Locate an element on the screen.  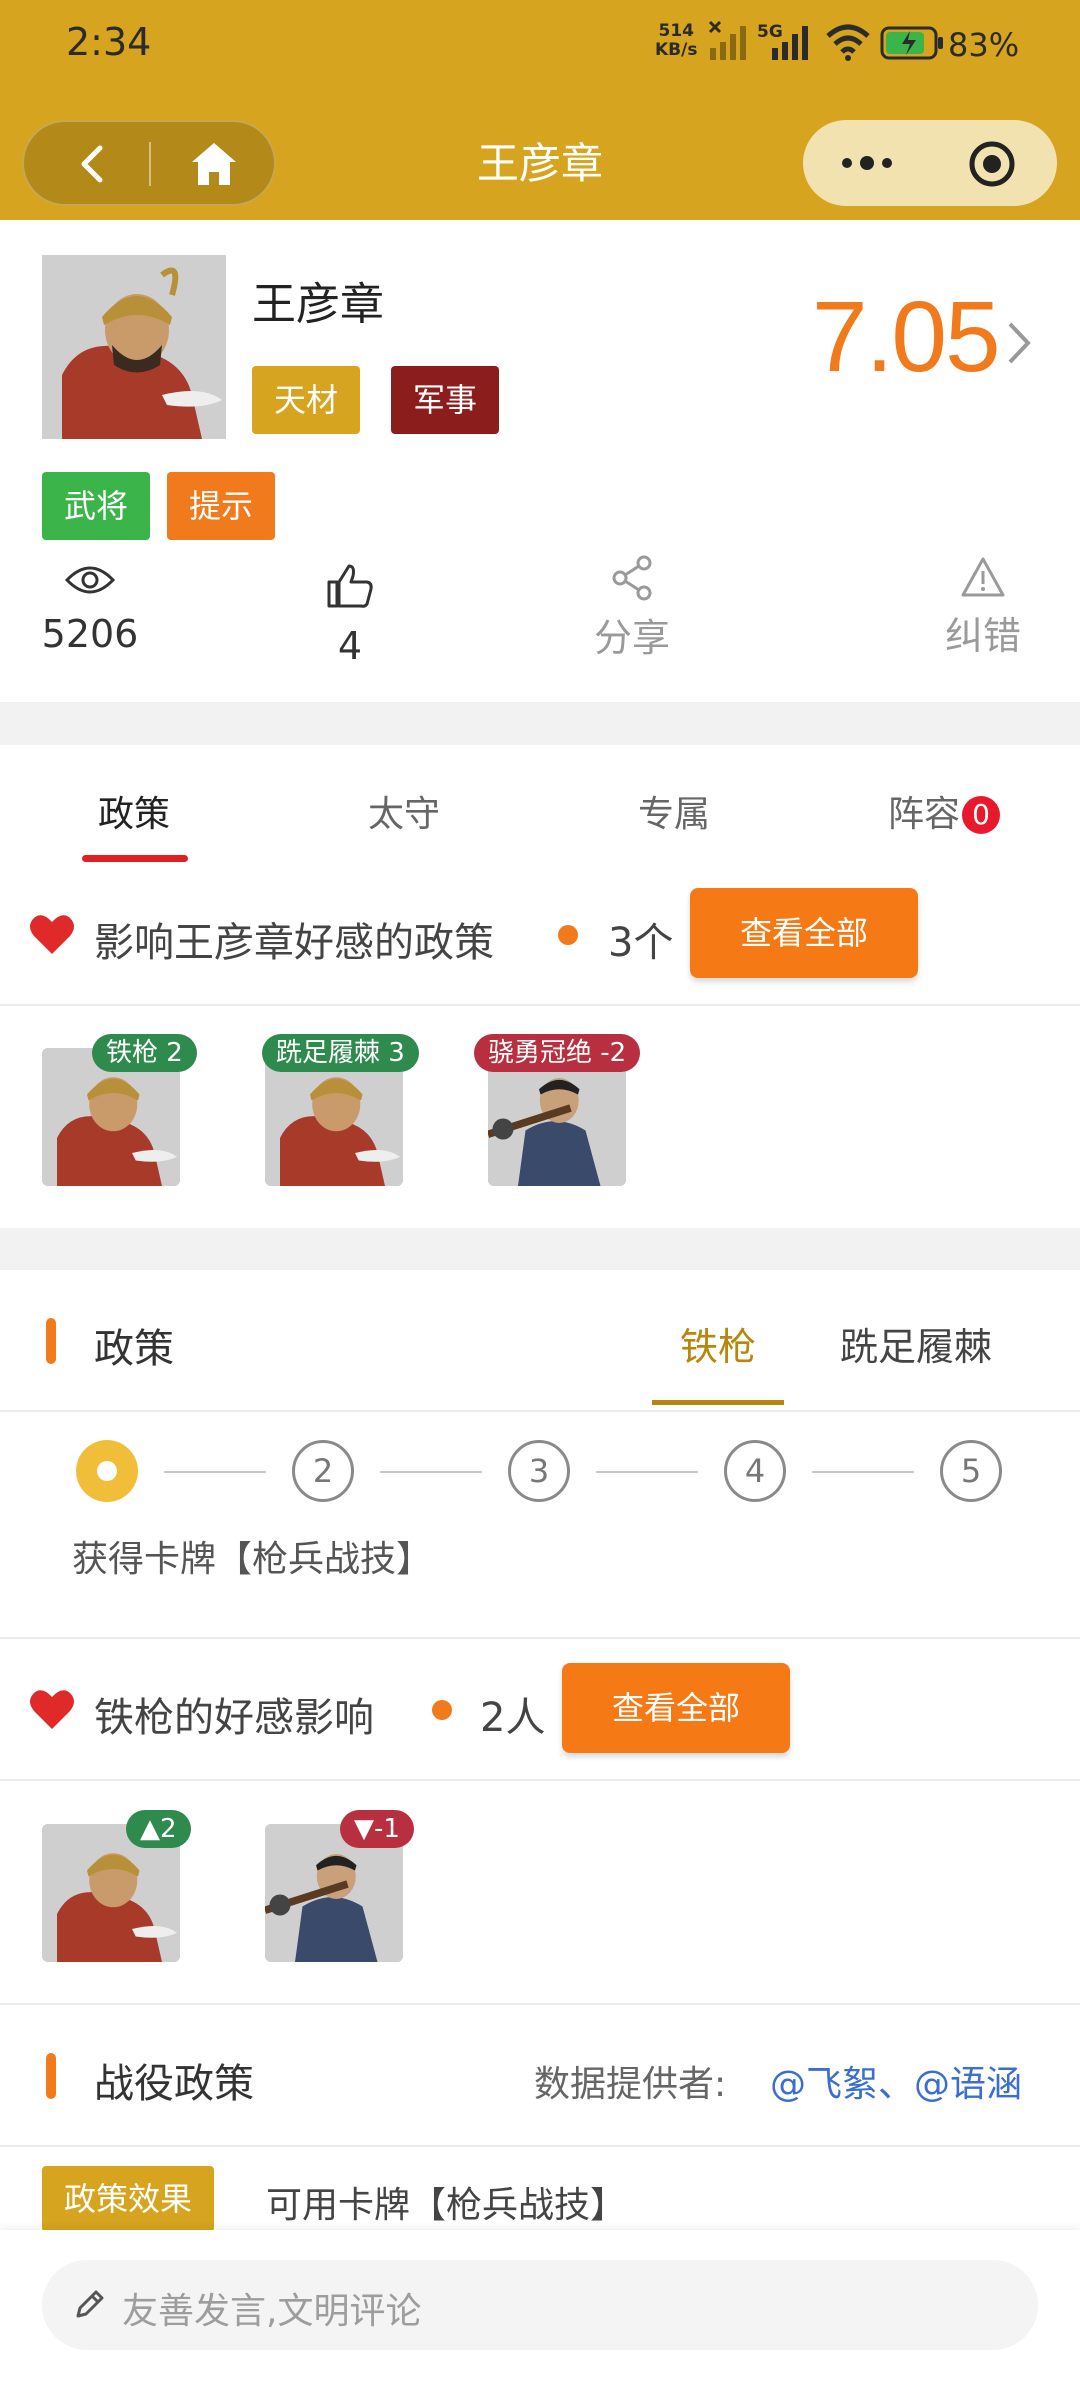
hero-avatar is located at coordinates (134, 347).